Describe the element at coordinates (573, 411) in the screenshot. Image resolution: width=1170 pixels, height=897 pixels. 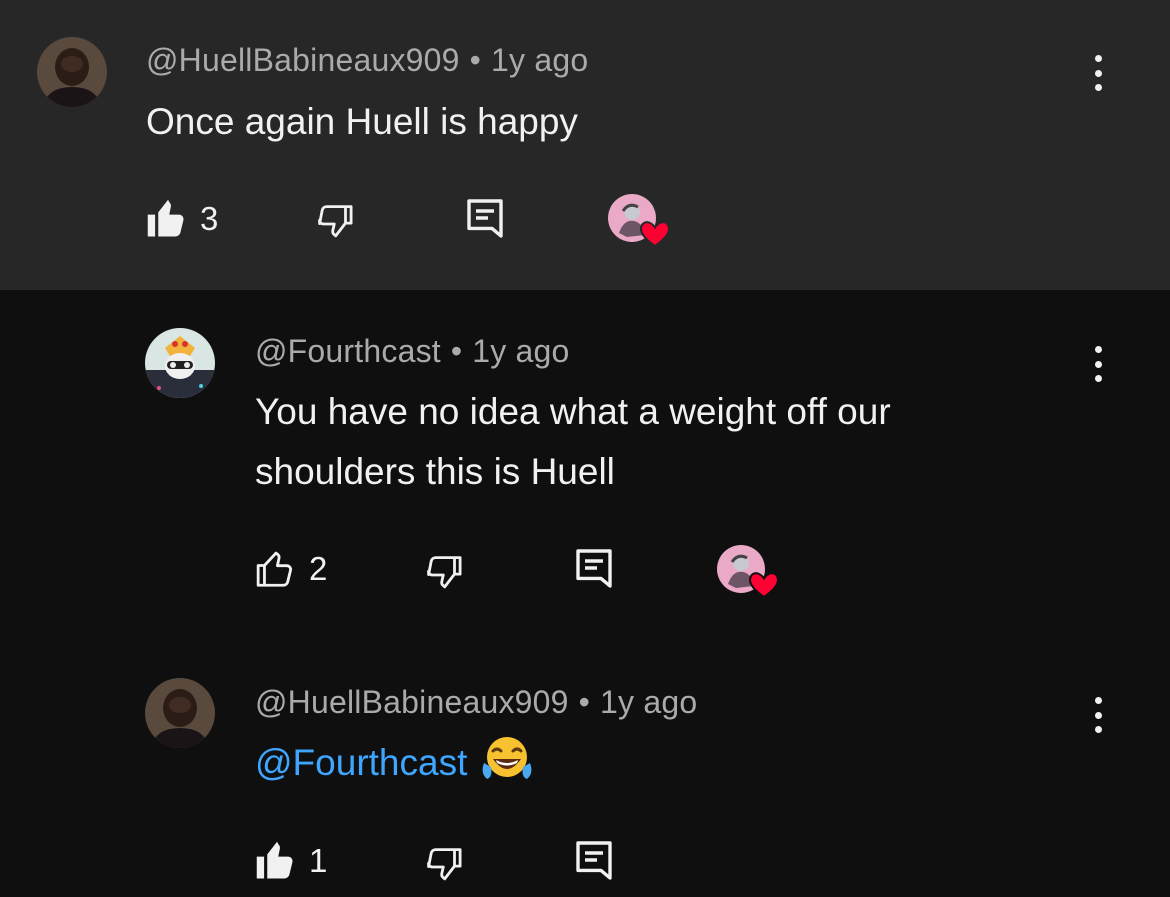
I see `comment-text-line-1: You have no idea what a weight off our` at that location.